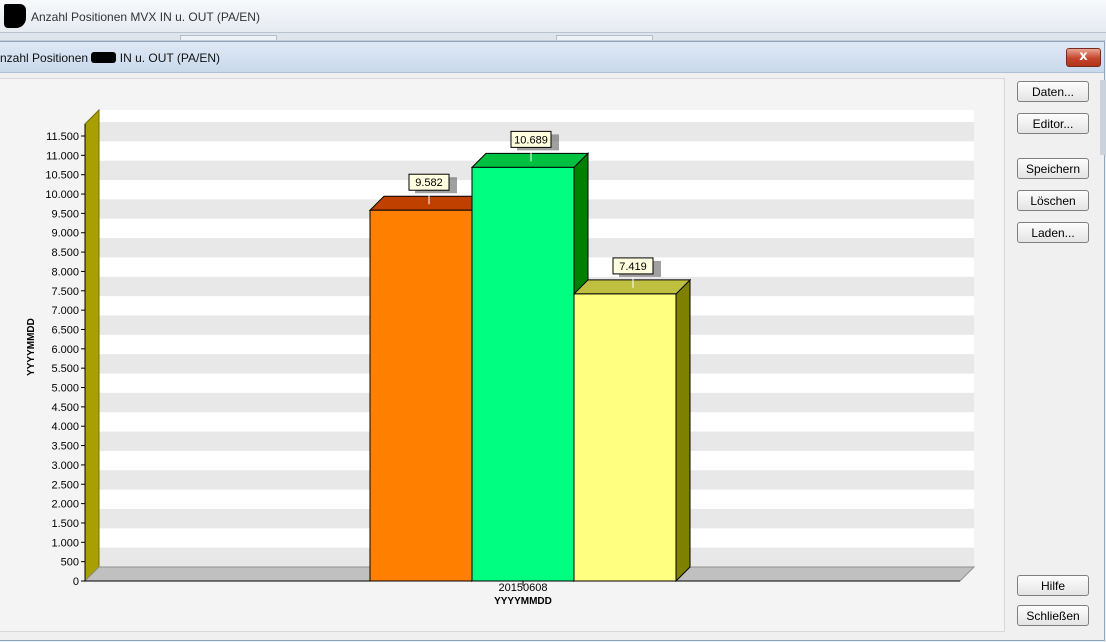 The width and height of the screenshot is (1106, 642). I want to click on y-tick-label: 10.500, so click(62, 176).